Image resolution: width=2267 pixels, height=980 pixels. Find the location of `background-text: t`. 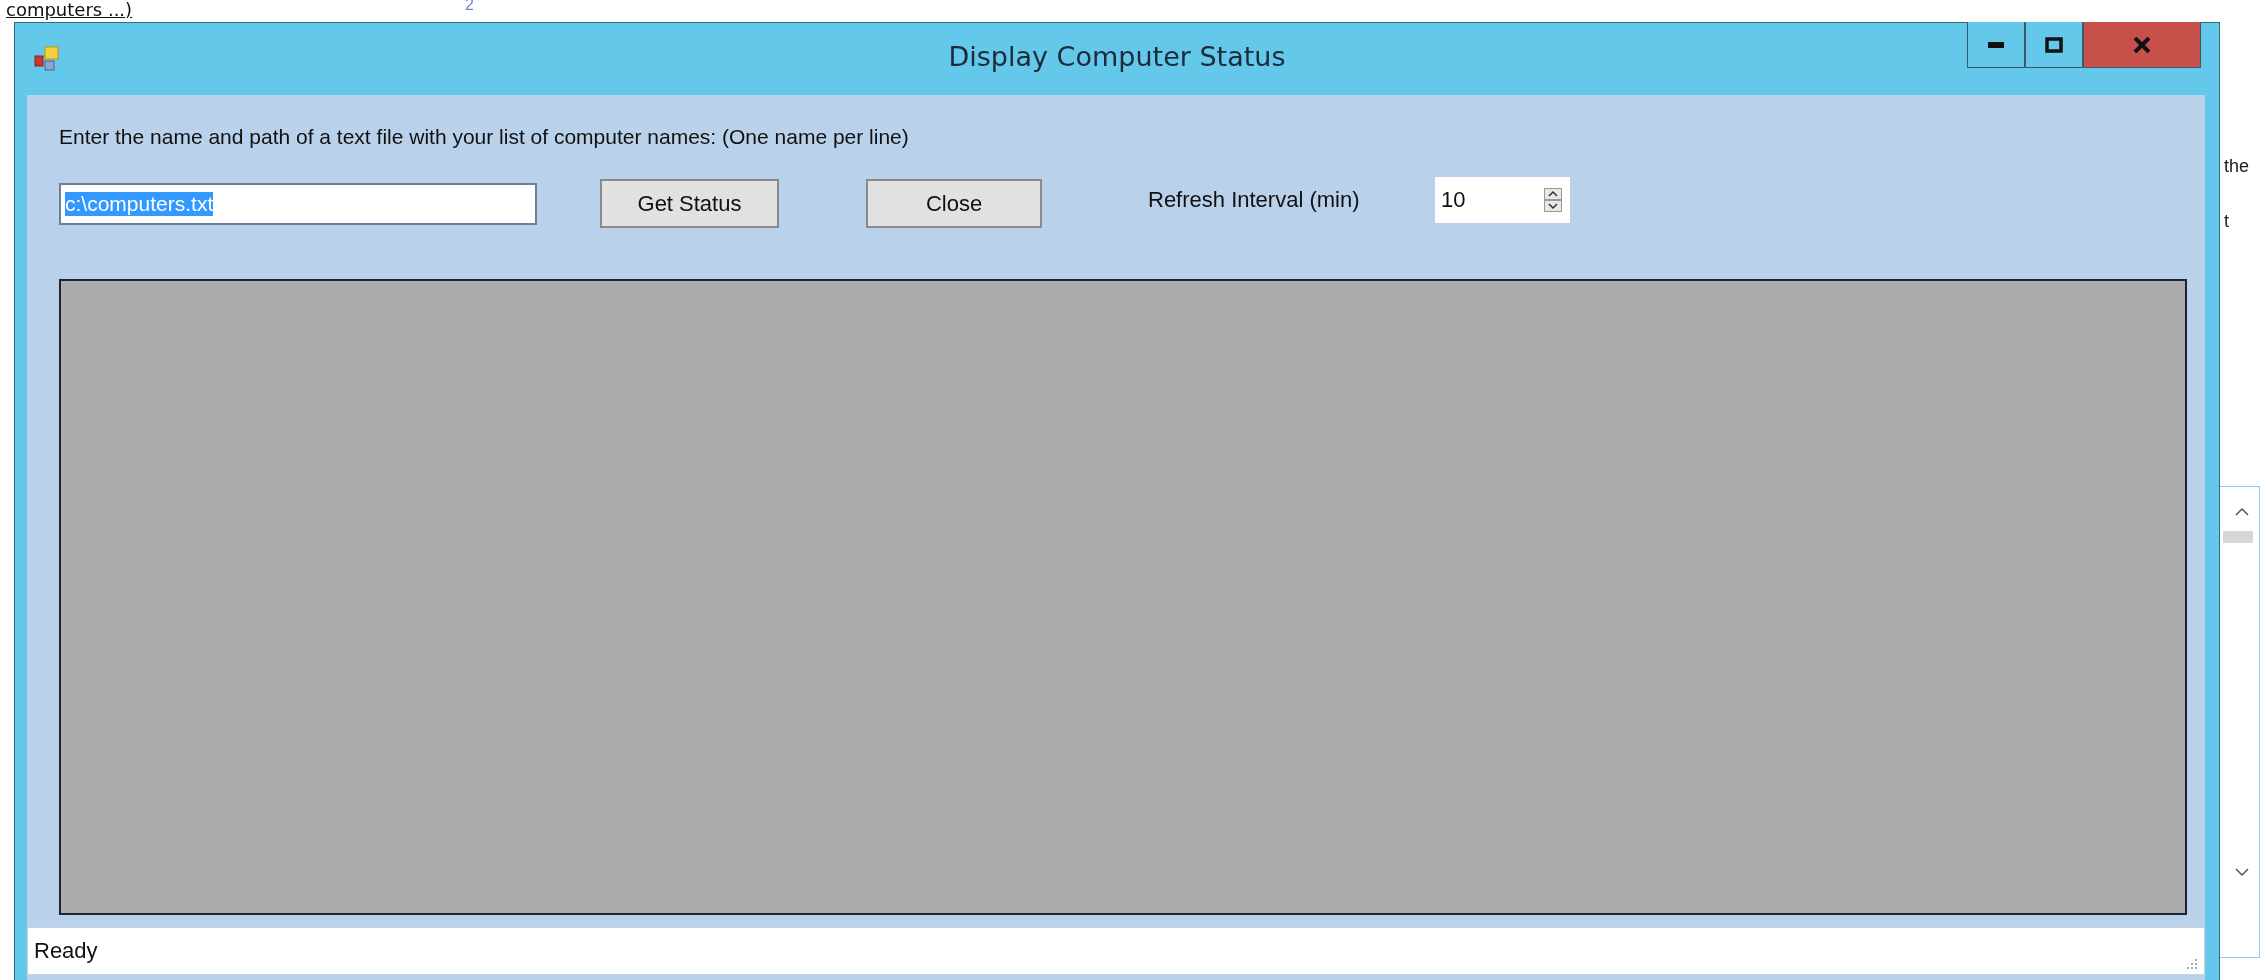

background-text: t is located at coordinates (2227, 221).